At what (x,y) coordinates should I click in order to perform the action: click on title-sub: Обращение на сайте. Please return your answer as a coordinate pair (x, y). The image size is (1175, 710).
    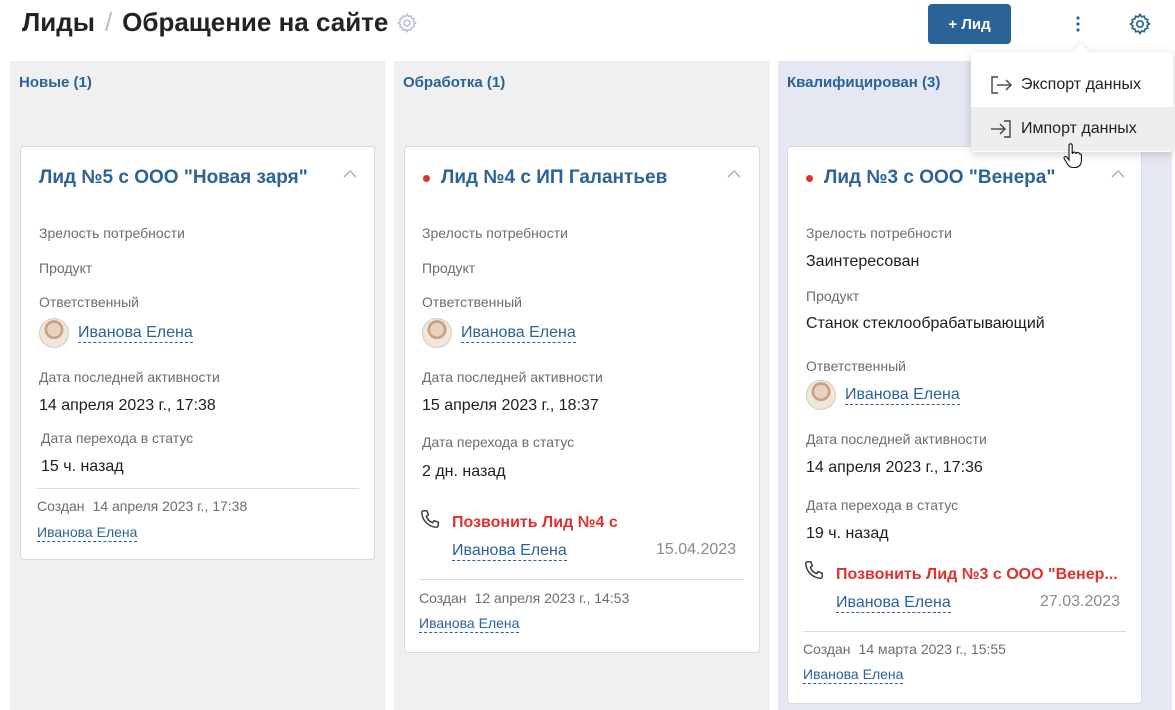
    Looking at the image, I should click on (255, 22).